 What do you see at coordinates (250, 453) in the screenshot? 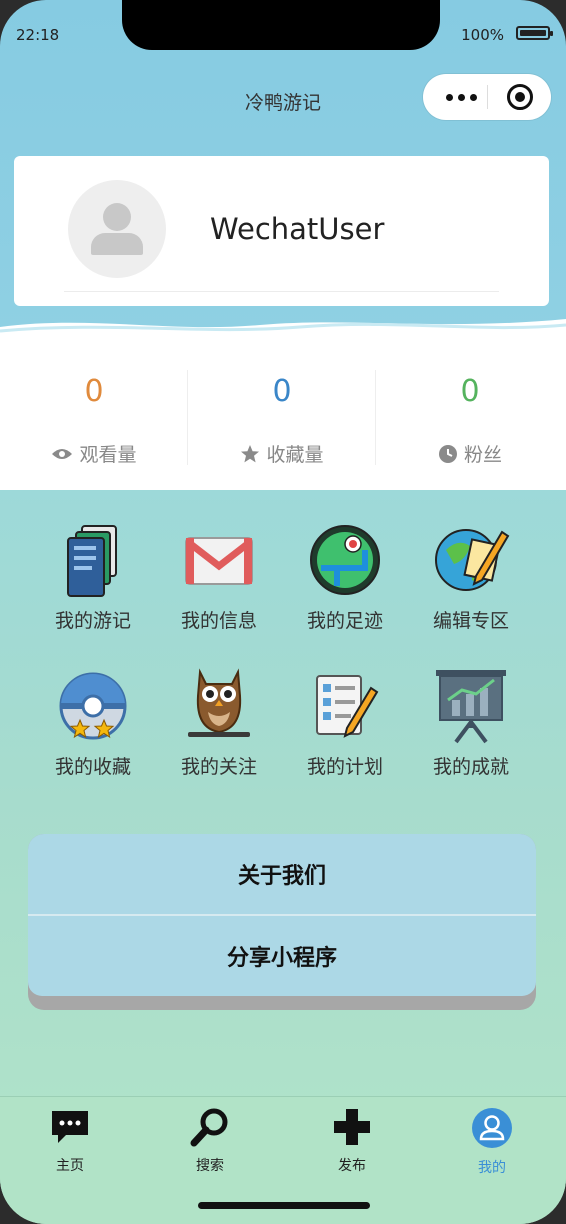
I see `star-icon` at bounding box center [250, 453].